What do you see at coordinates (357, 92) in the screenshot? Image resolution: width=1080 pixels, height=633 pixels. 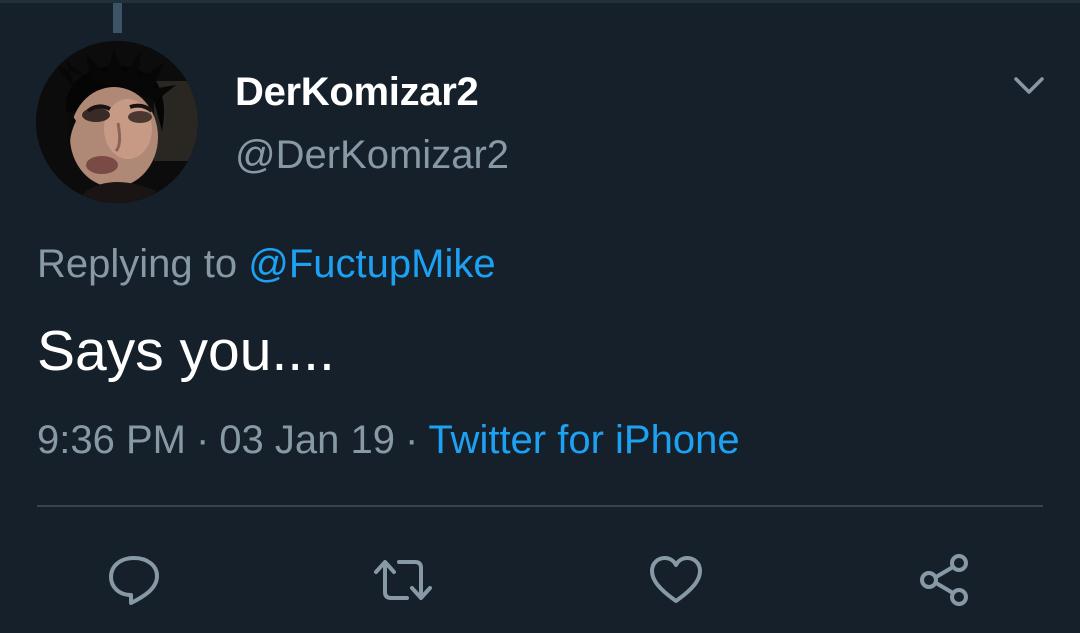 I see `display-name: DerKomizar2` at bounding box center [357, 92].